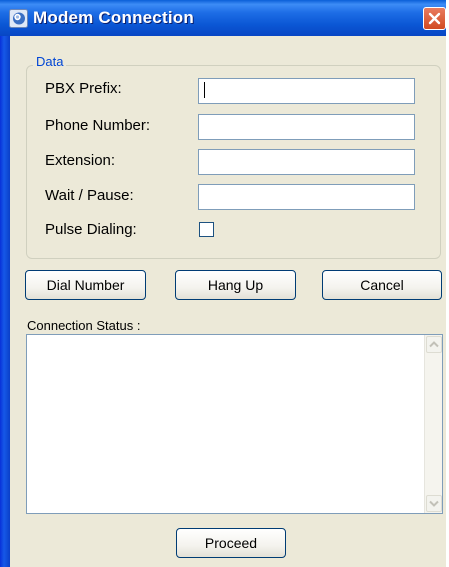 This screenshot has height=567, width=449. What do you see at coordinates (84, 325) in the screenshot?
I see `connection-status-label: Connection Status :` at bounding box center [84, 325].